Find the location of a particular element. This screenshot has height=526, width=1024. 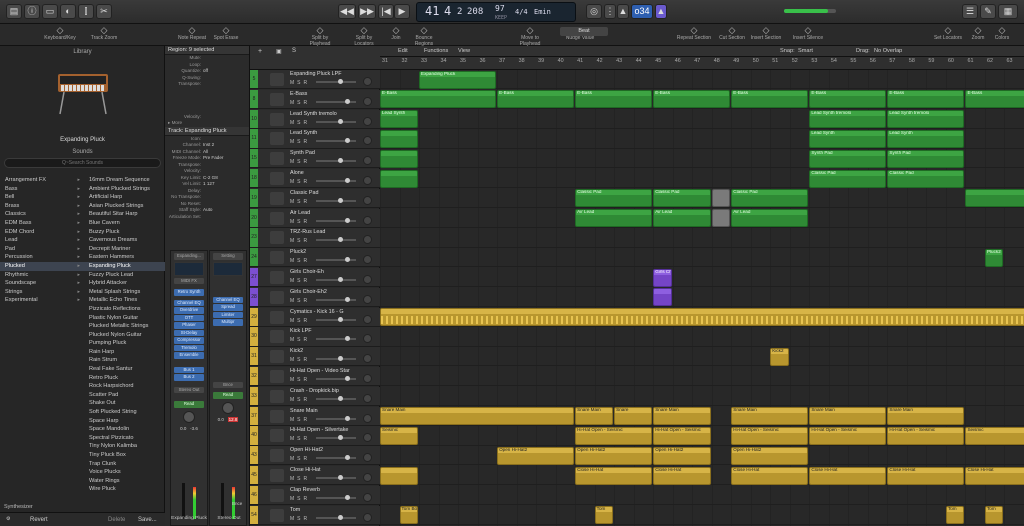

patch-item: Buzzy Pluck is located at coordinates (124, 232).